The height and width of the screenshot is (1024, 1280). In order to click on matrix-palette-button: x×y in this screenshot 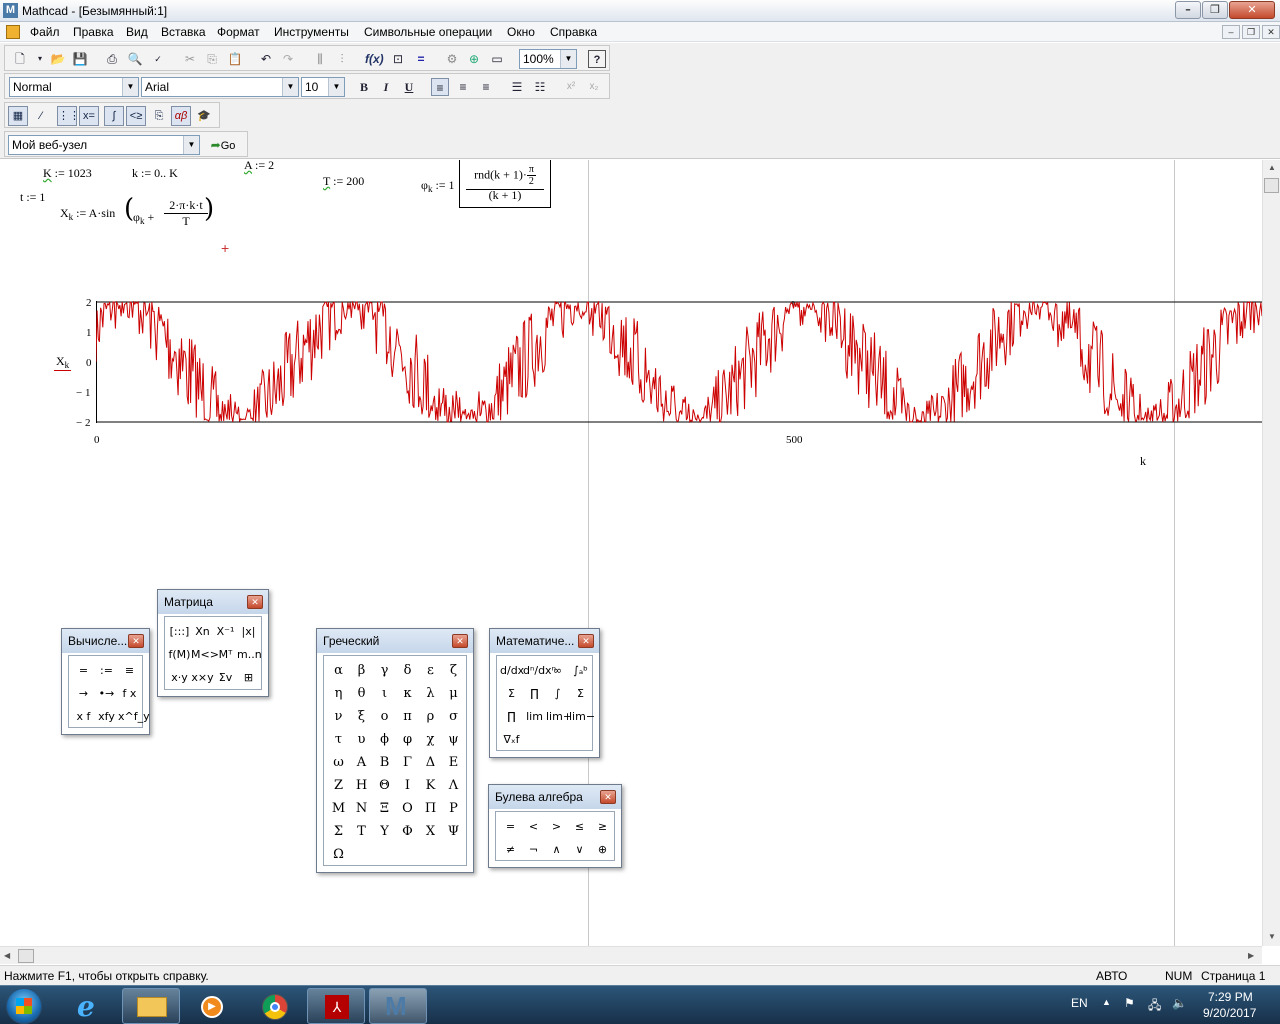, I will do `click(202, 677)`.